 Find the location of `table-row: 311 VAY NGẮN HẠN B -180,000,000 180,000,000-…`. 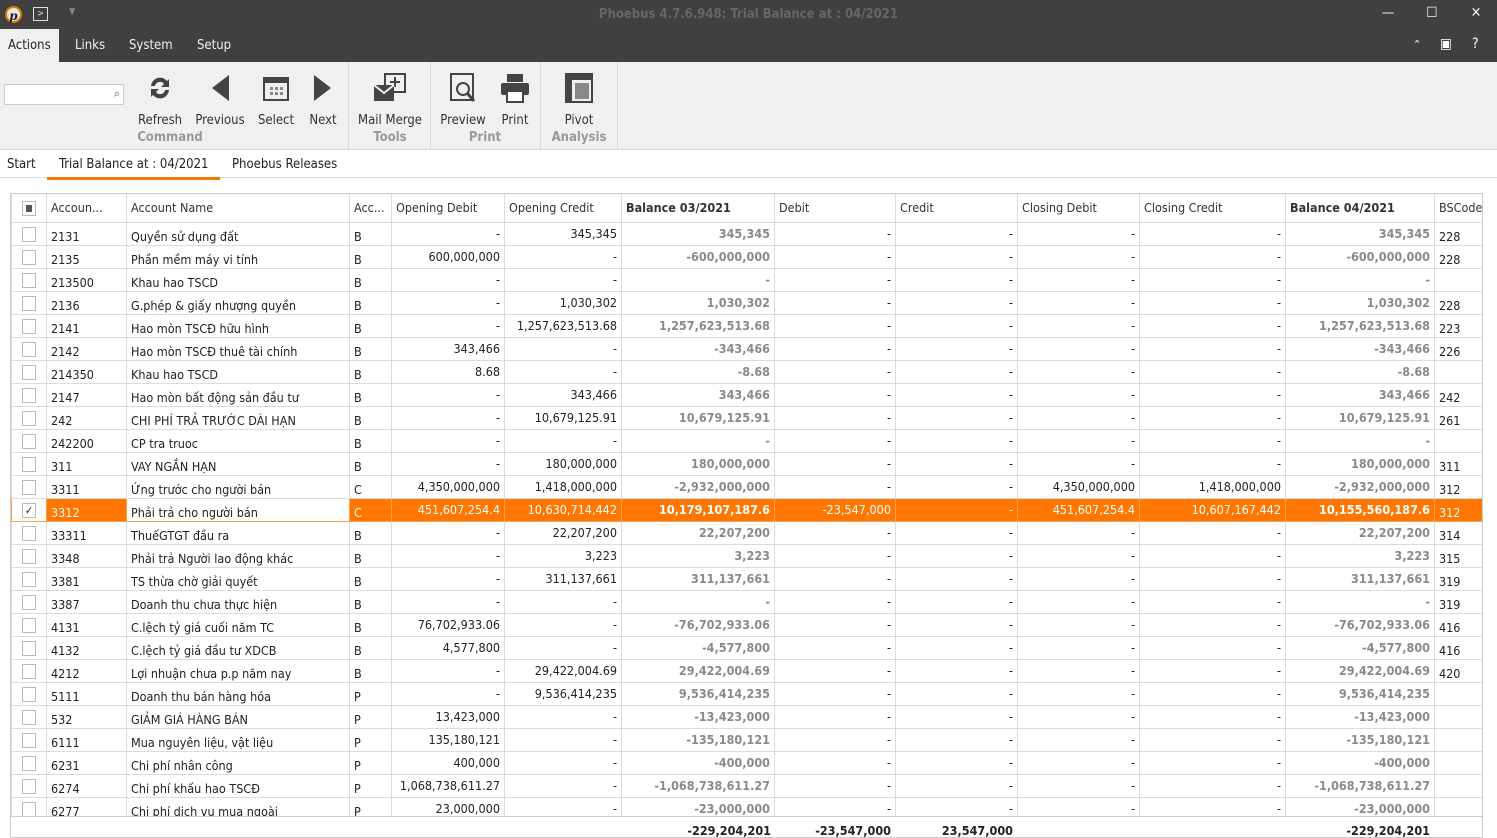

table-row: 311 VAY NGẮN HẠN B -180,000,000 180,000,000-… is located at coordinates (746, 463).